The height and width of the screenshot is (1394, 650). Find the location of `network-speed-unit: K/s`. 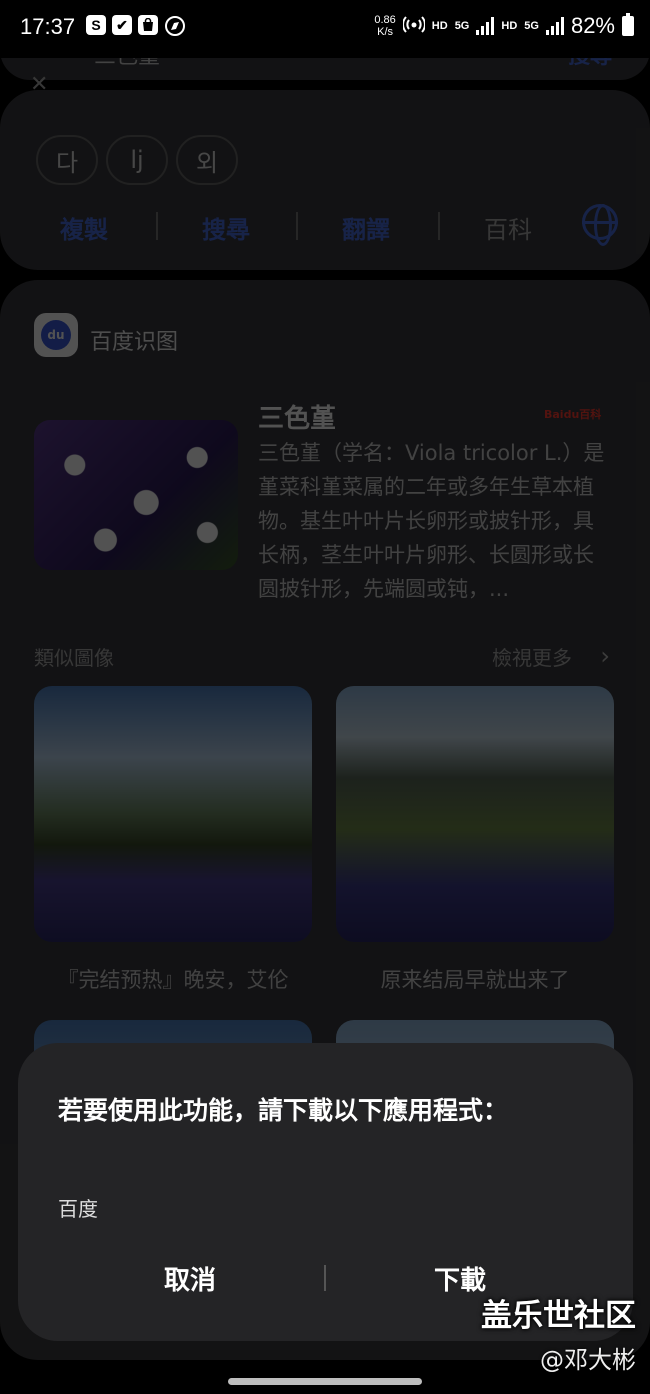

network-speed-unit: K/s is located at coordinates (385, 32).